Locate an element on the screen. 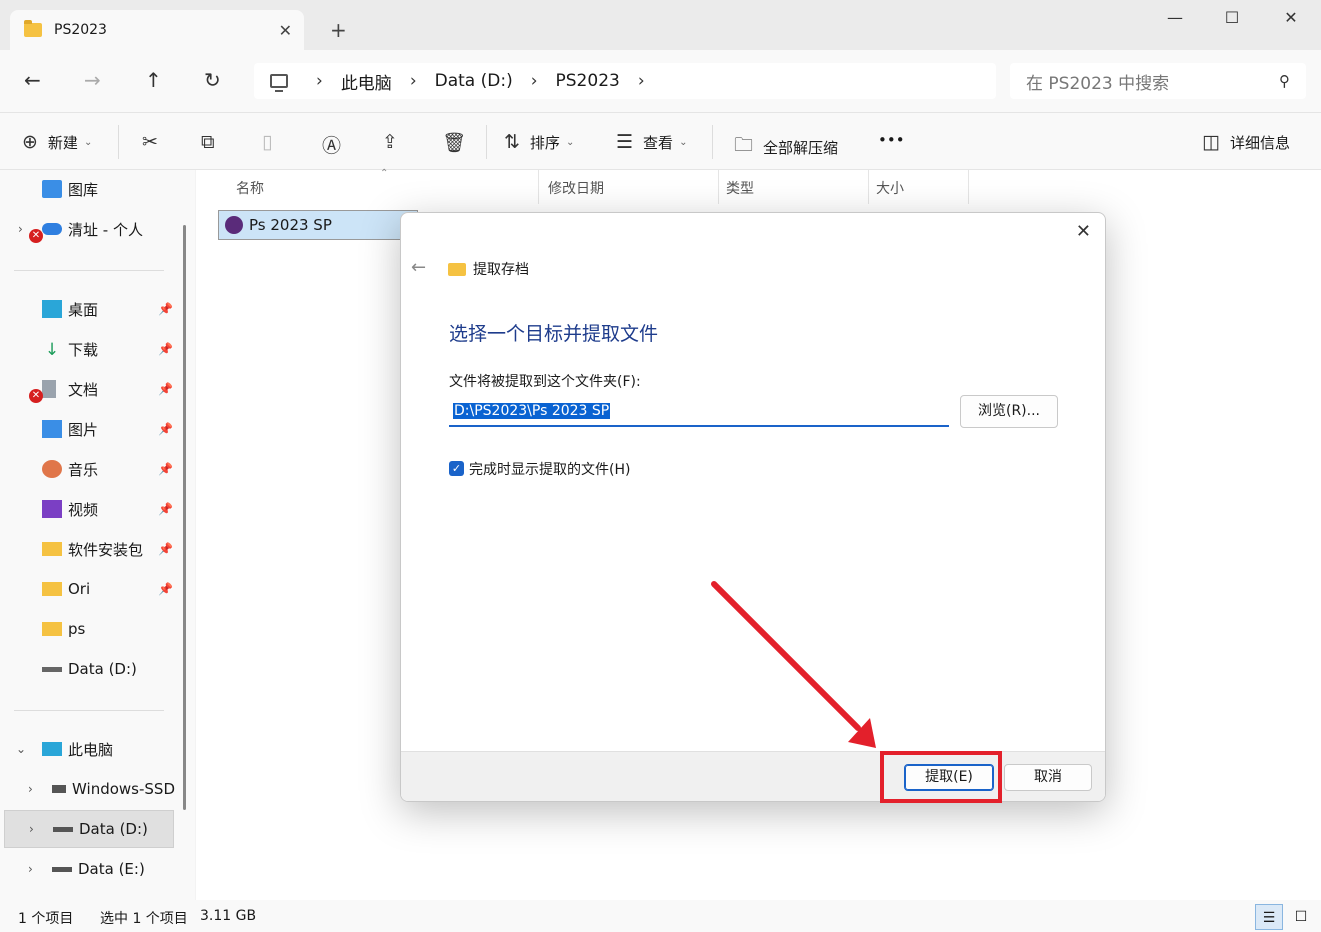 The width and height of the screenshot is (1321, 932). drive-icon is located at coordinates (63, 829).